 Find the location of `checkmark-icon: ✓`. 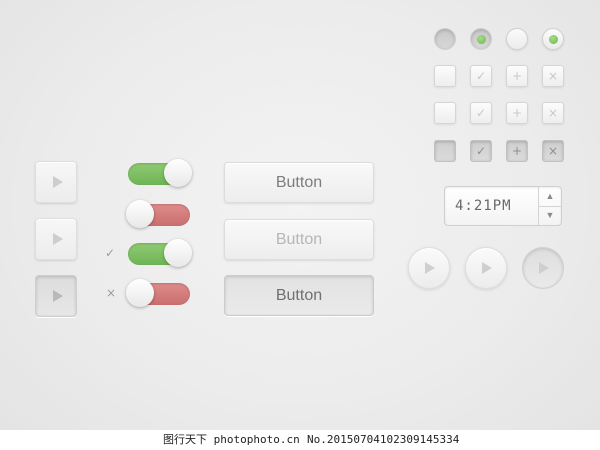

checkmark-icon: ✓ is located at coordinates (110, 253).